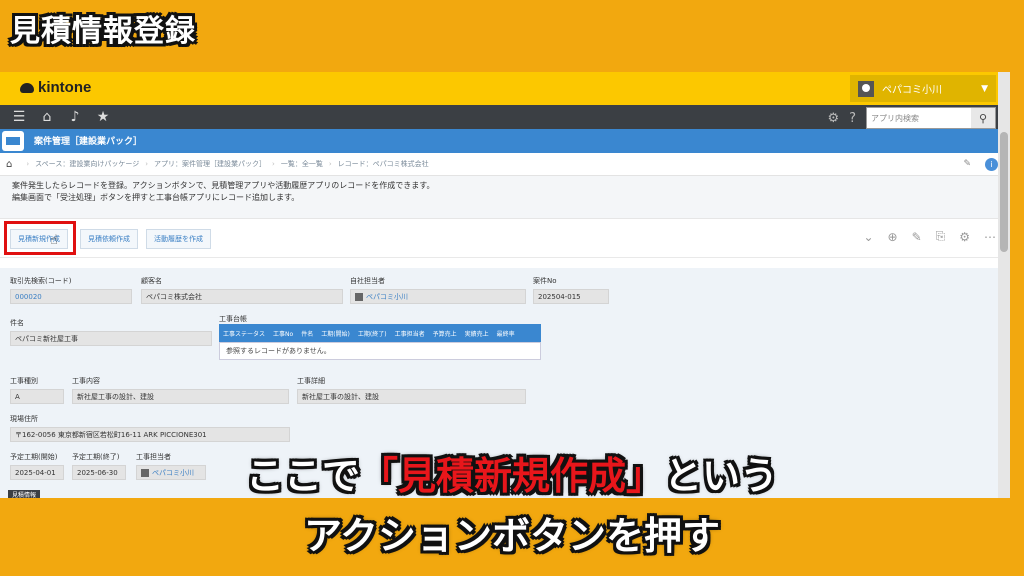 Image resolution: width=1024 pixels, height=576 pixels. What do you see at coordinates (444, 334) in the screenshot?
I see `ledger-column-header: 予算売上` at bounding box center [444, 334].